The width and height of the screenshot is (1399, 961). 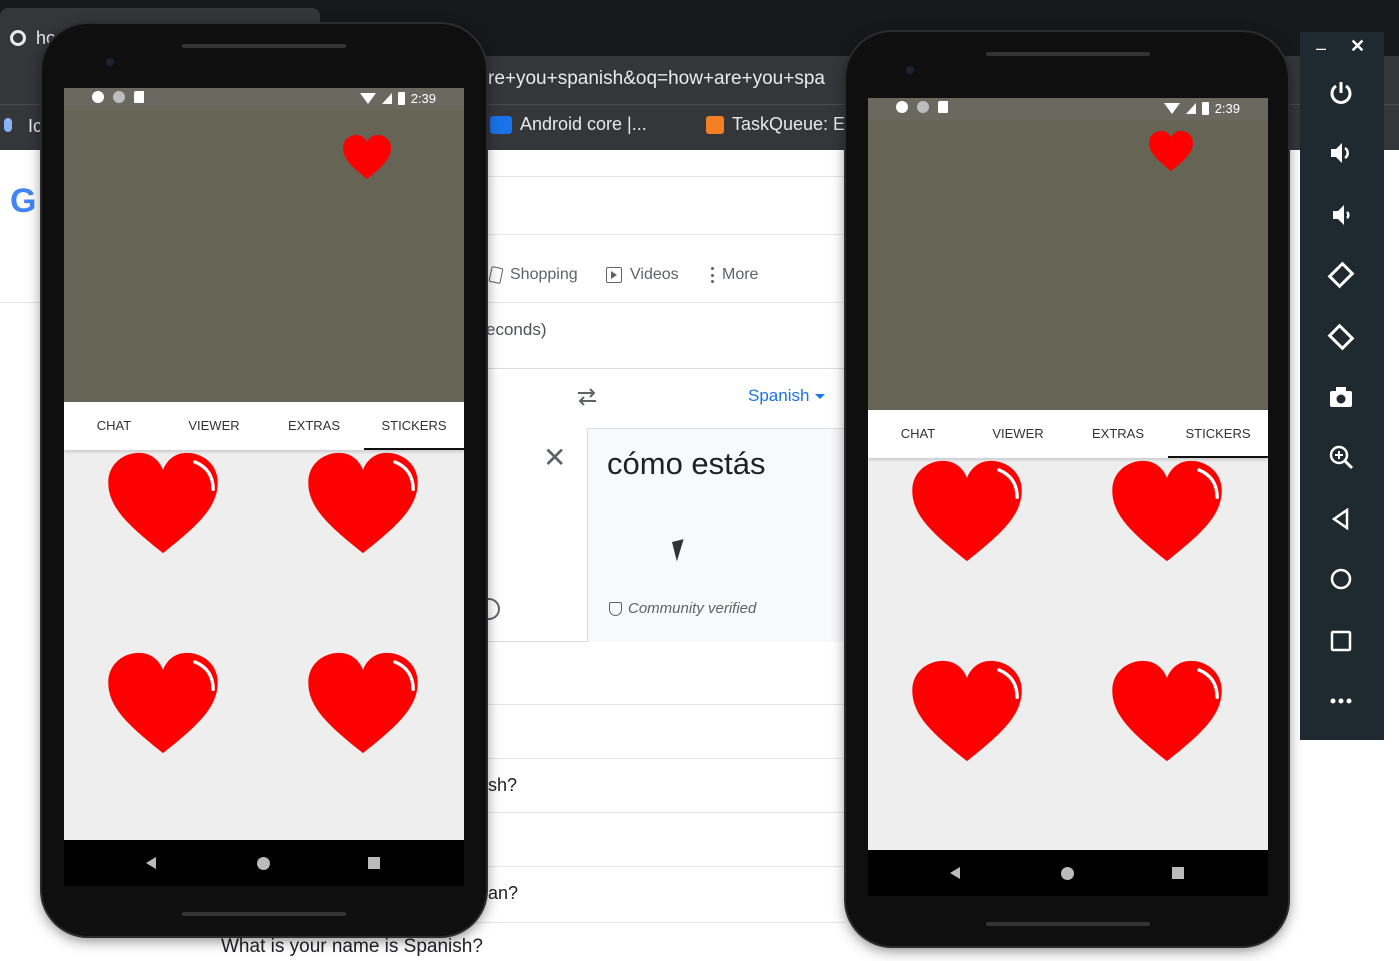 What do you see at coordinates (734, 275) in the screenshot?
I see `search-tab-more: More` at bounding box center [734, 275].